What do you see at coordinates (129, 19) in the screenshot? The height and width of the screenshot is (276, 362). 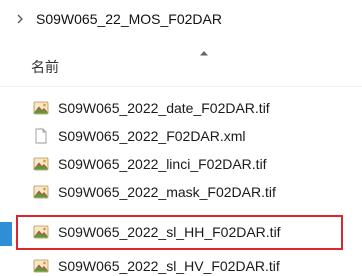 I see `breadcrumb-folder: S09W065_22_MOS_F02DAR` at bounding box center [129, 19].